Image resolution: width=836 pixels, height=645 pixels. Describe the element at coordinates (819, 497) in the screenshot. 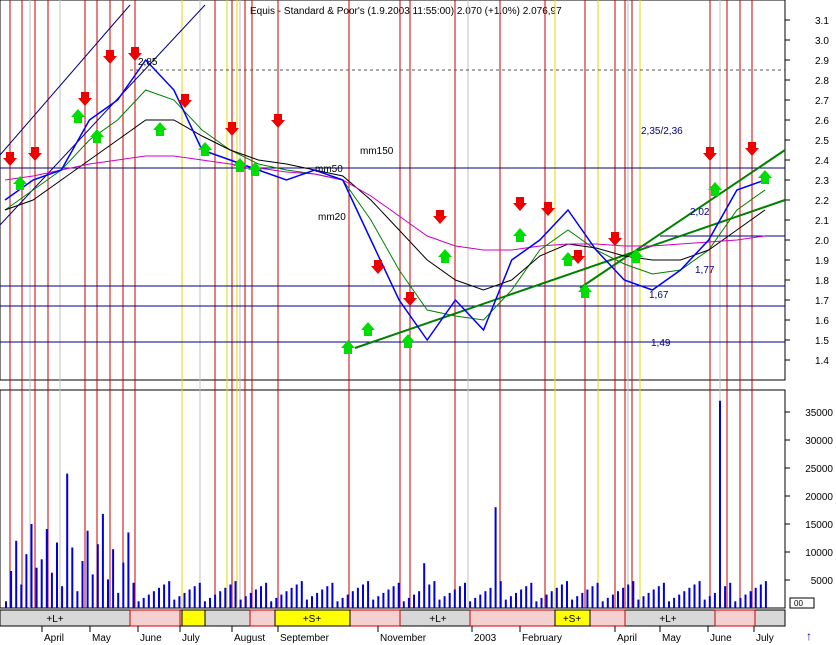

I see `volume-tick-label: 20000` at that location.